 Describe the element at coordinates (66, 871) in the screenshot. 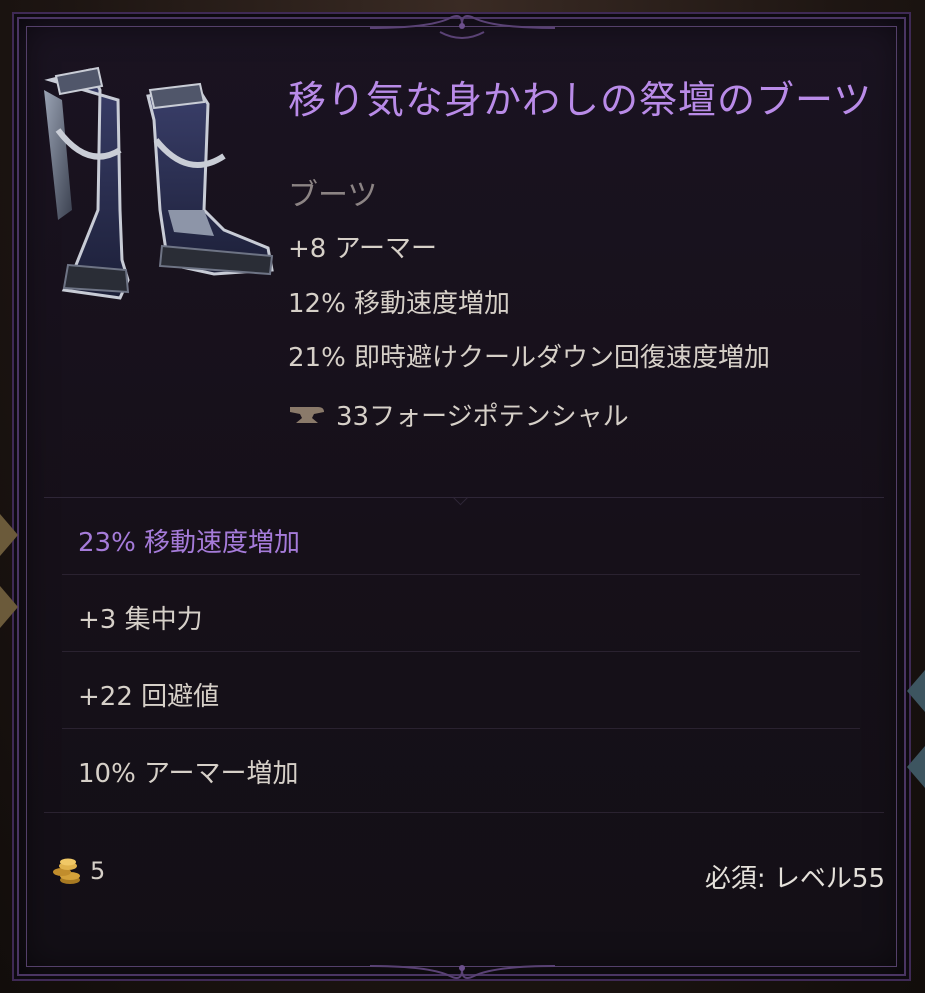

I see `gold-coins-icon` at that location.